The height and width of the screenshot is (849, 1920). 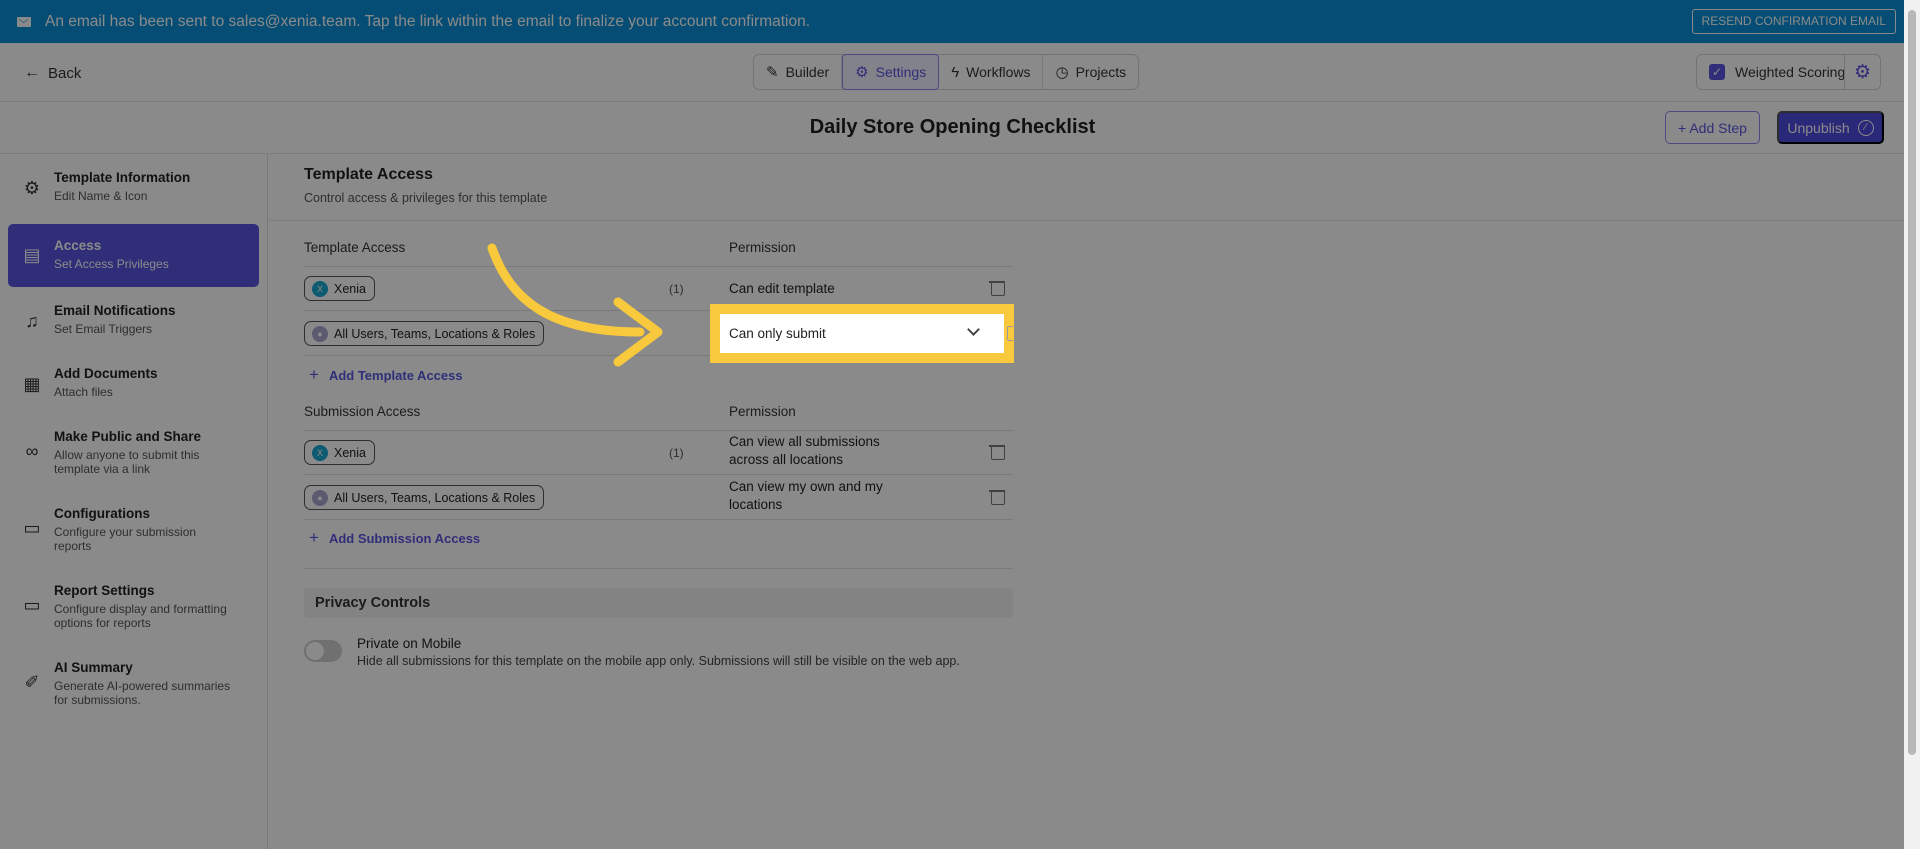 I want to click on add-step-button: + Add Step, so click(x=1712, y=127).